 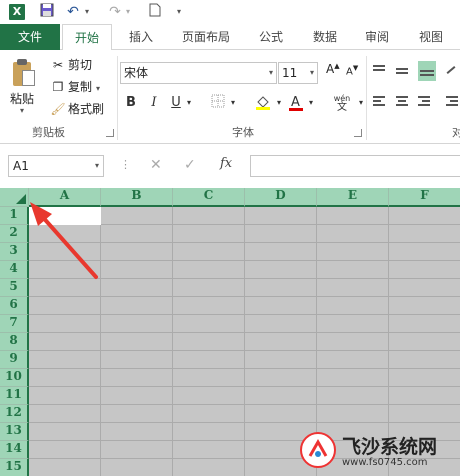 I want to click on row-header-9: 9, so click(x=14, y=360).